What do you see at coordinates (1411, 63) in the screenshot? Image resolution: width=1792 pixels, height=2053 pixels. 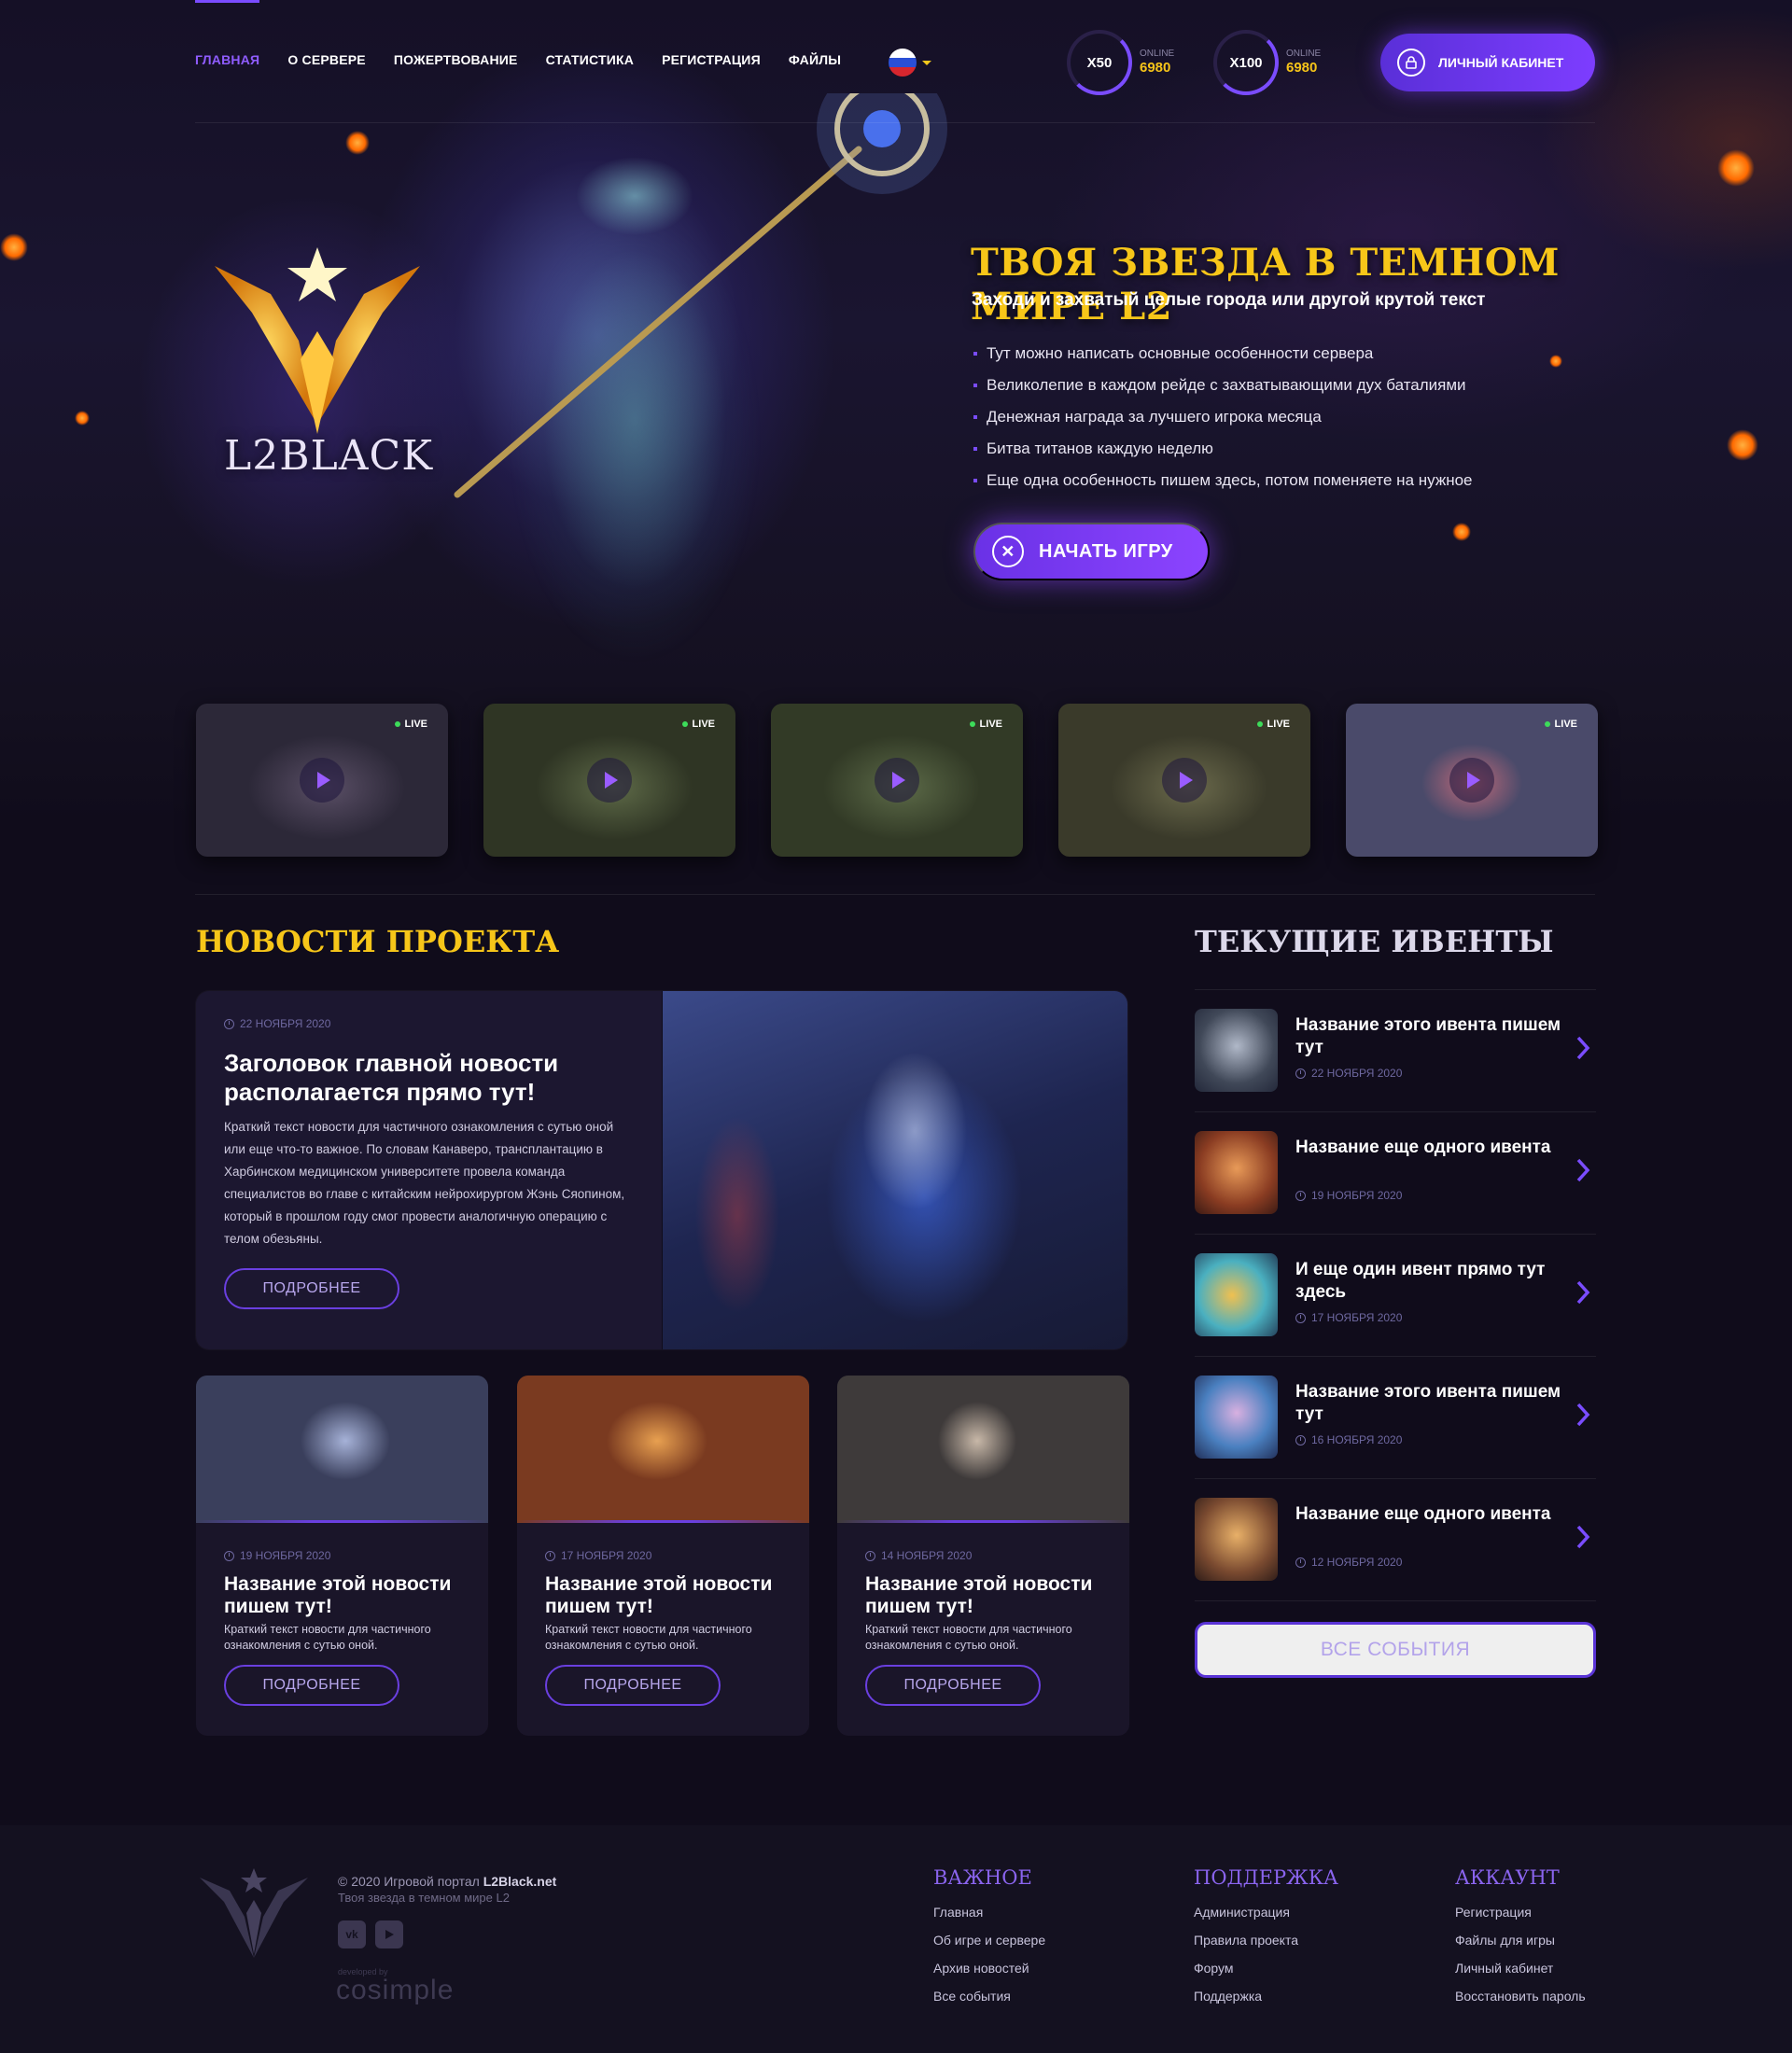 I see `lock-icon` at bounding box center [1411, 63].